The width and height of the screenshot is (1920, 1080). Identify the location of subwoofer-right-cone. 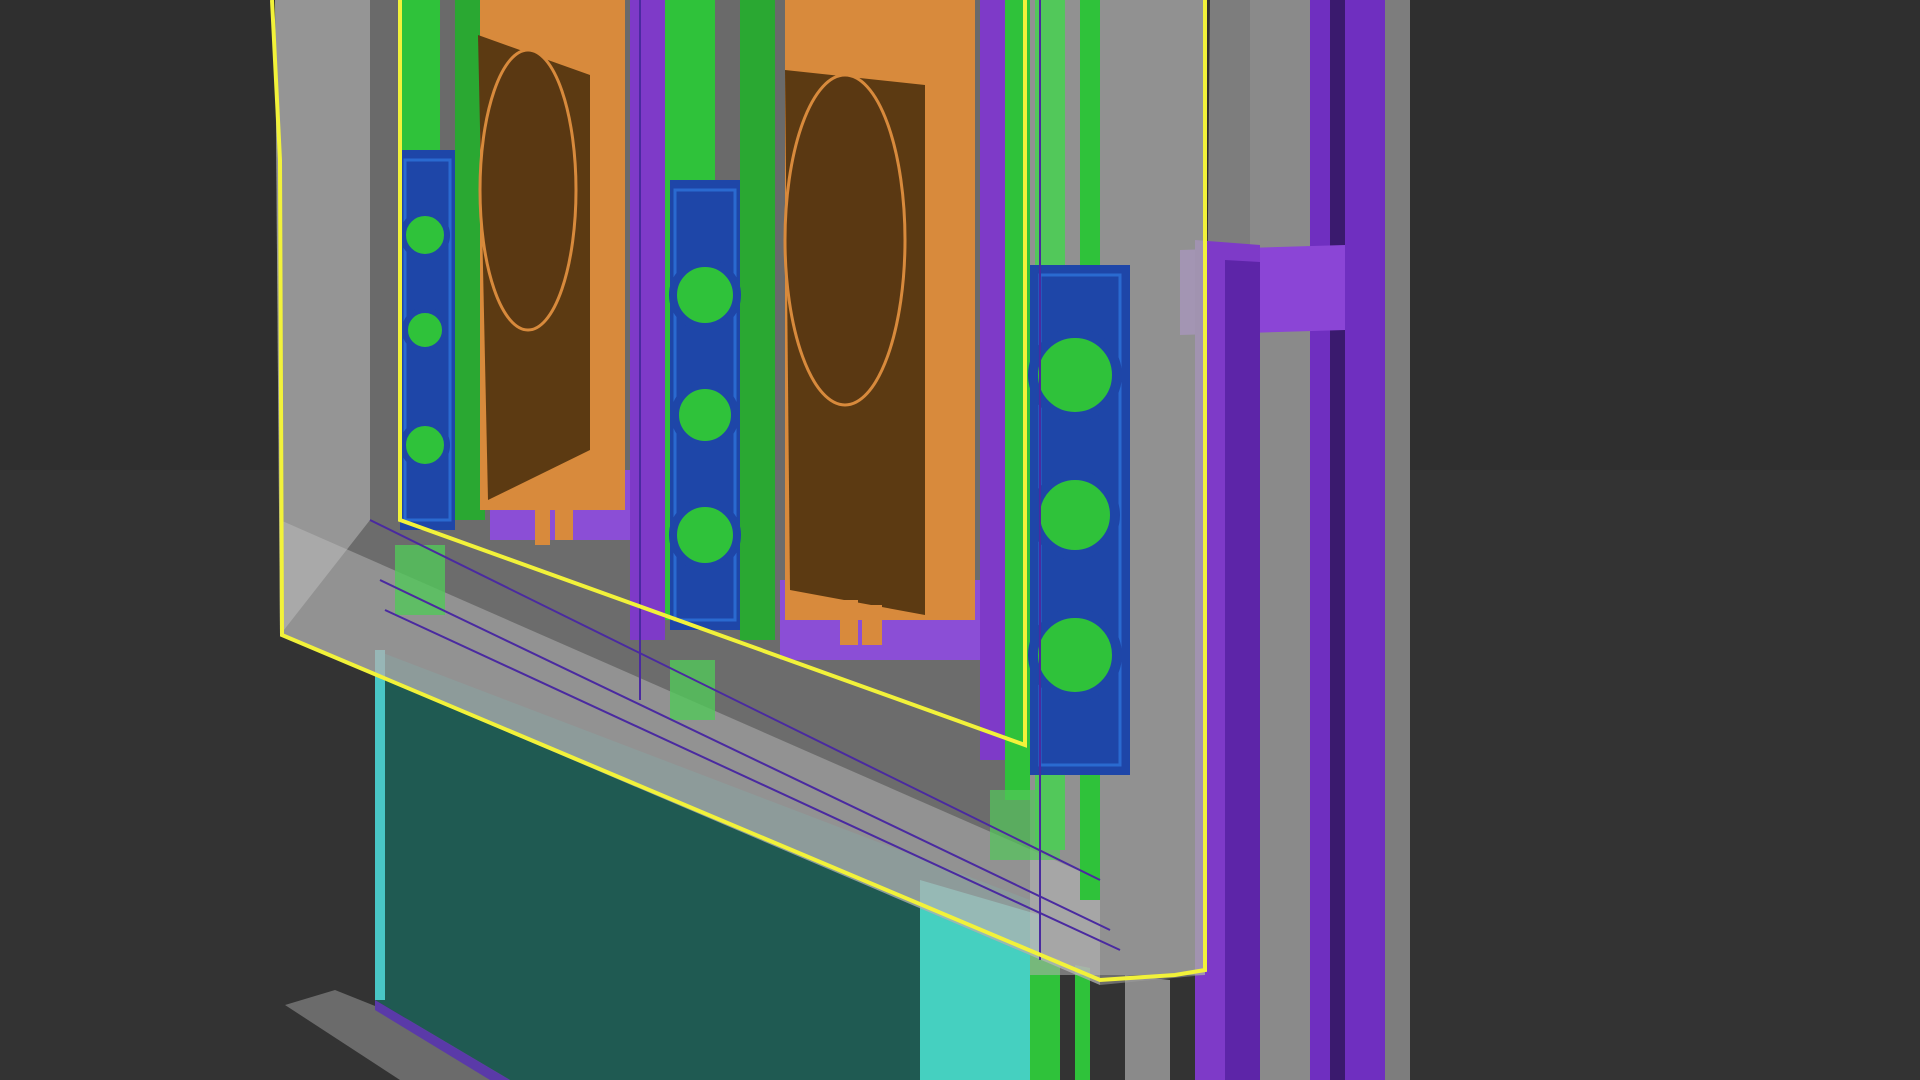
(845, 240).